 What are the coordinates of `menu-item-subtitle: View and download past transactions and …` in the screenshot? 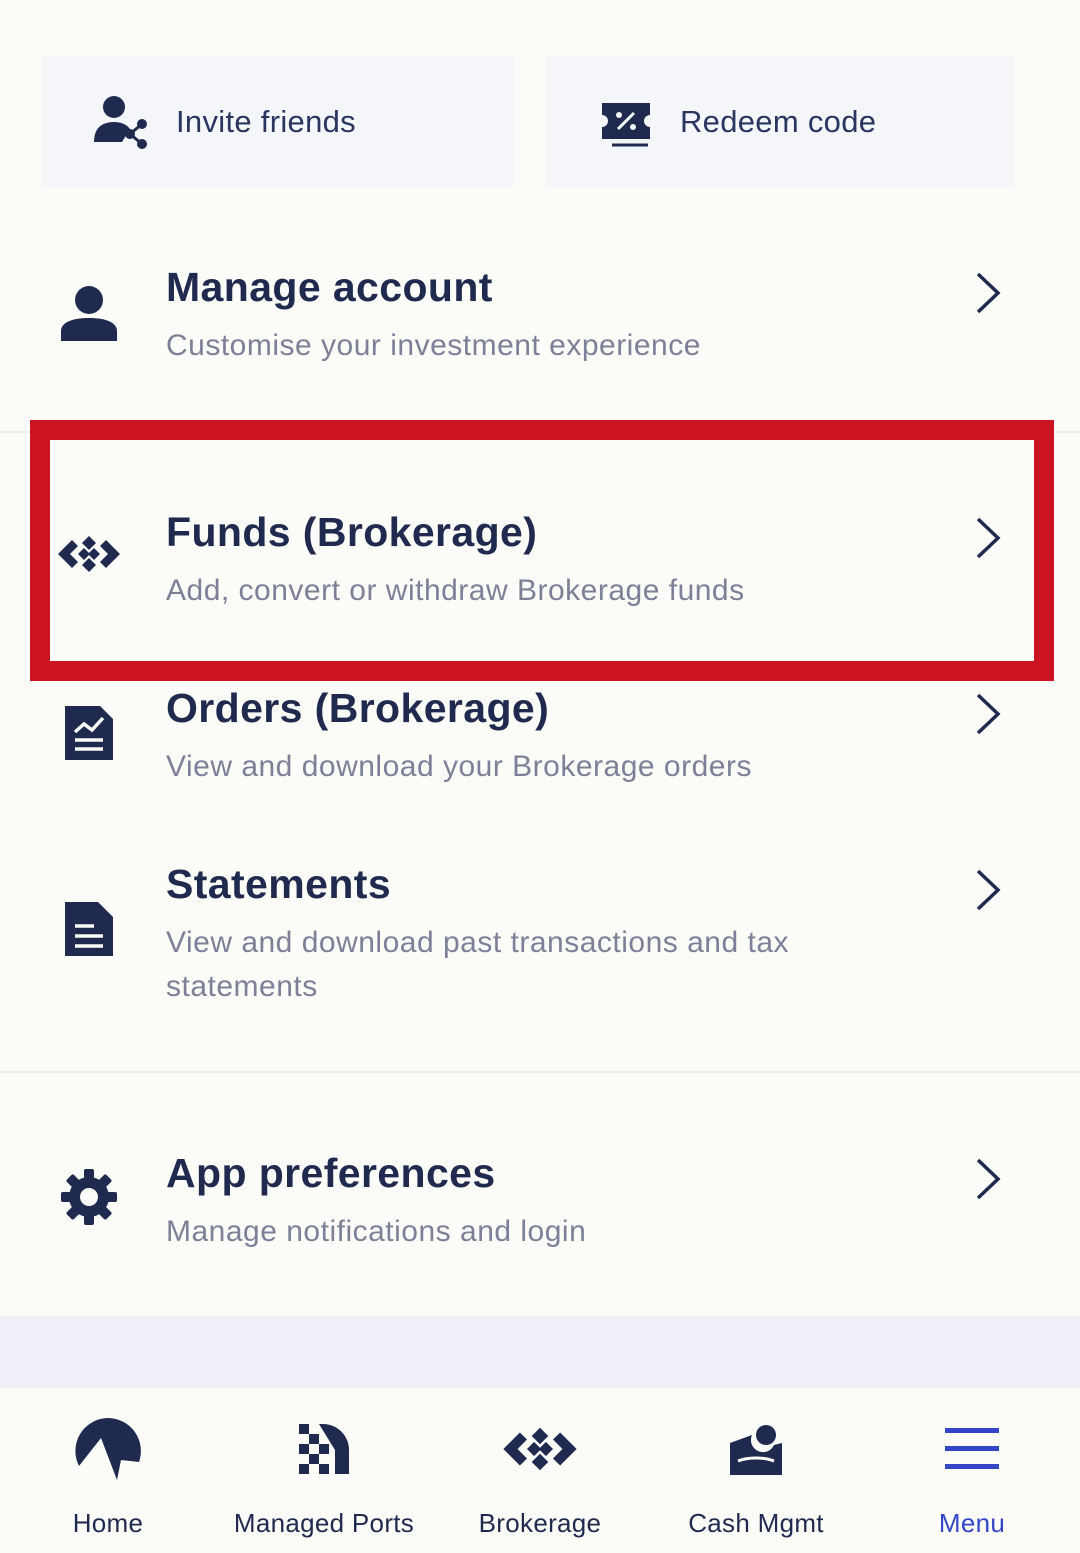 It's located at (478, 964).